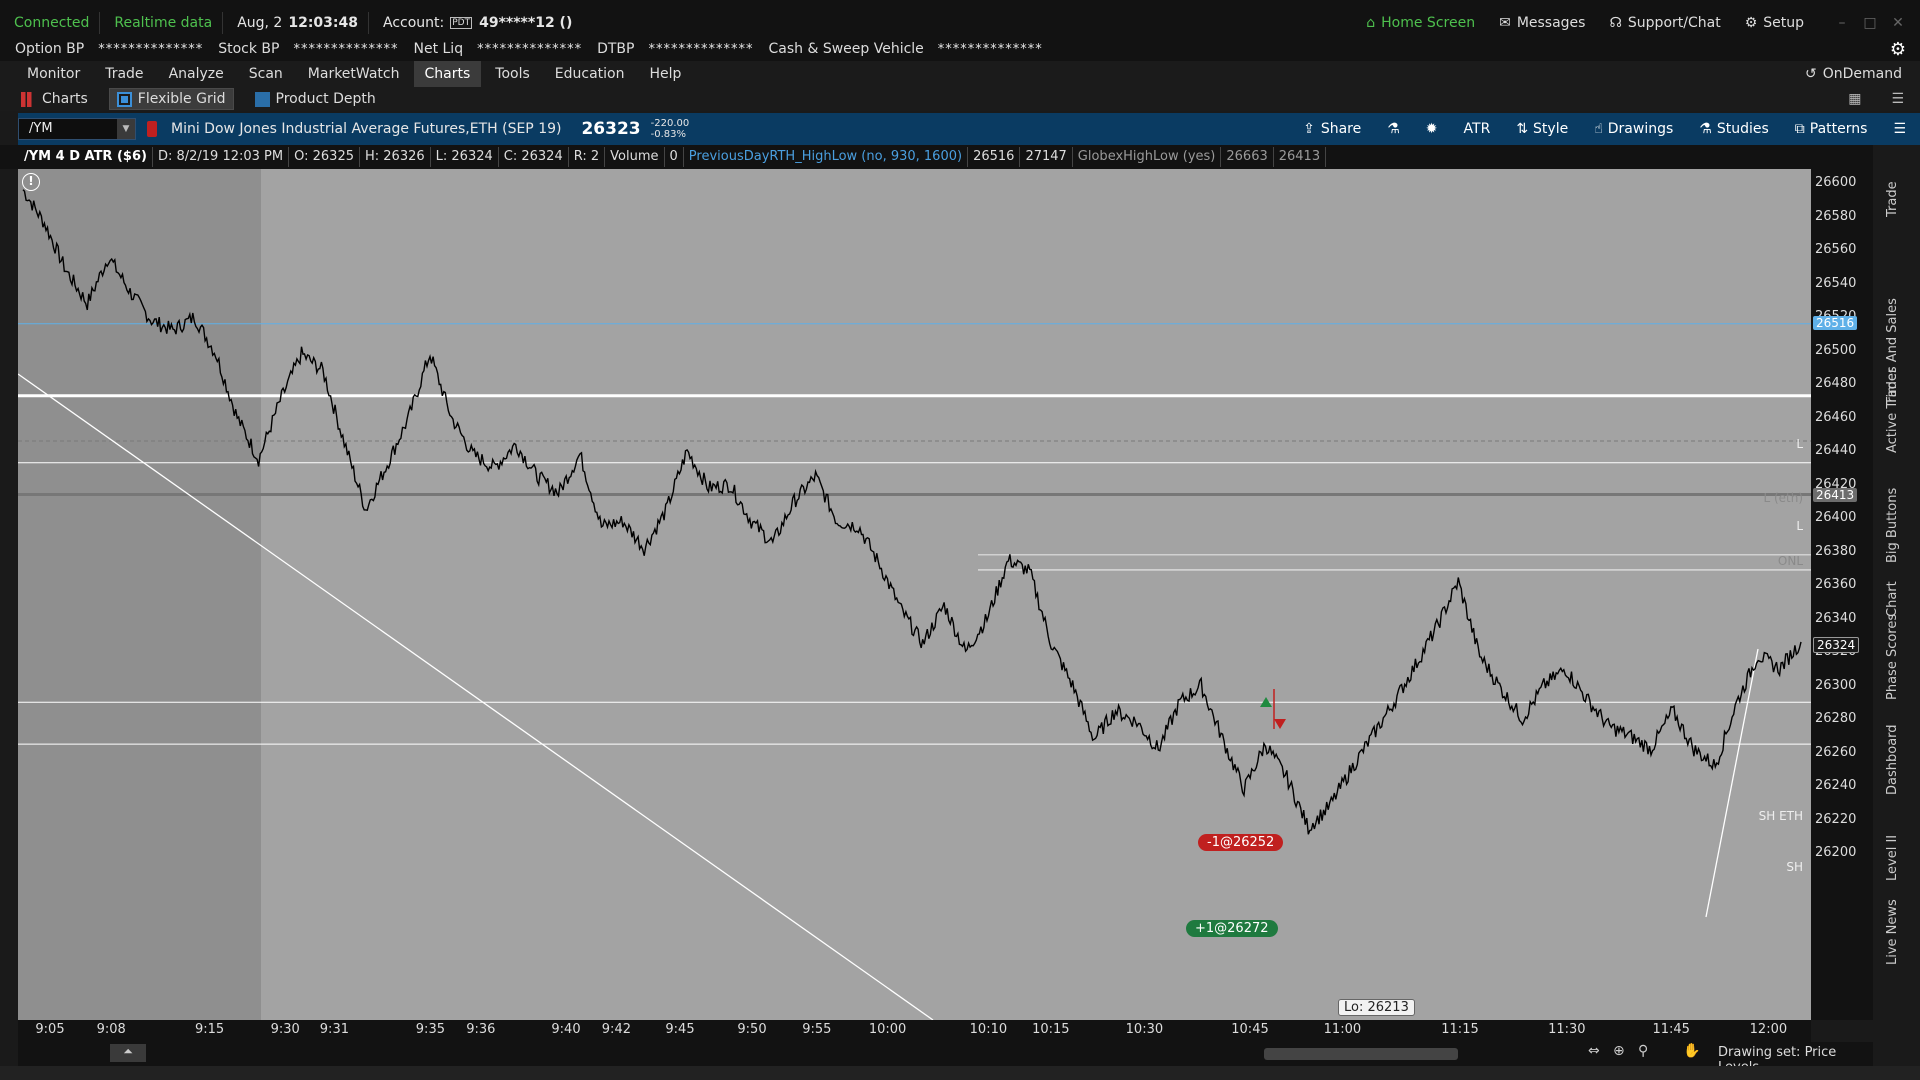  I want to click on side-tab-active-trader: Active Trader, so click(1892, 410).